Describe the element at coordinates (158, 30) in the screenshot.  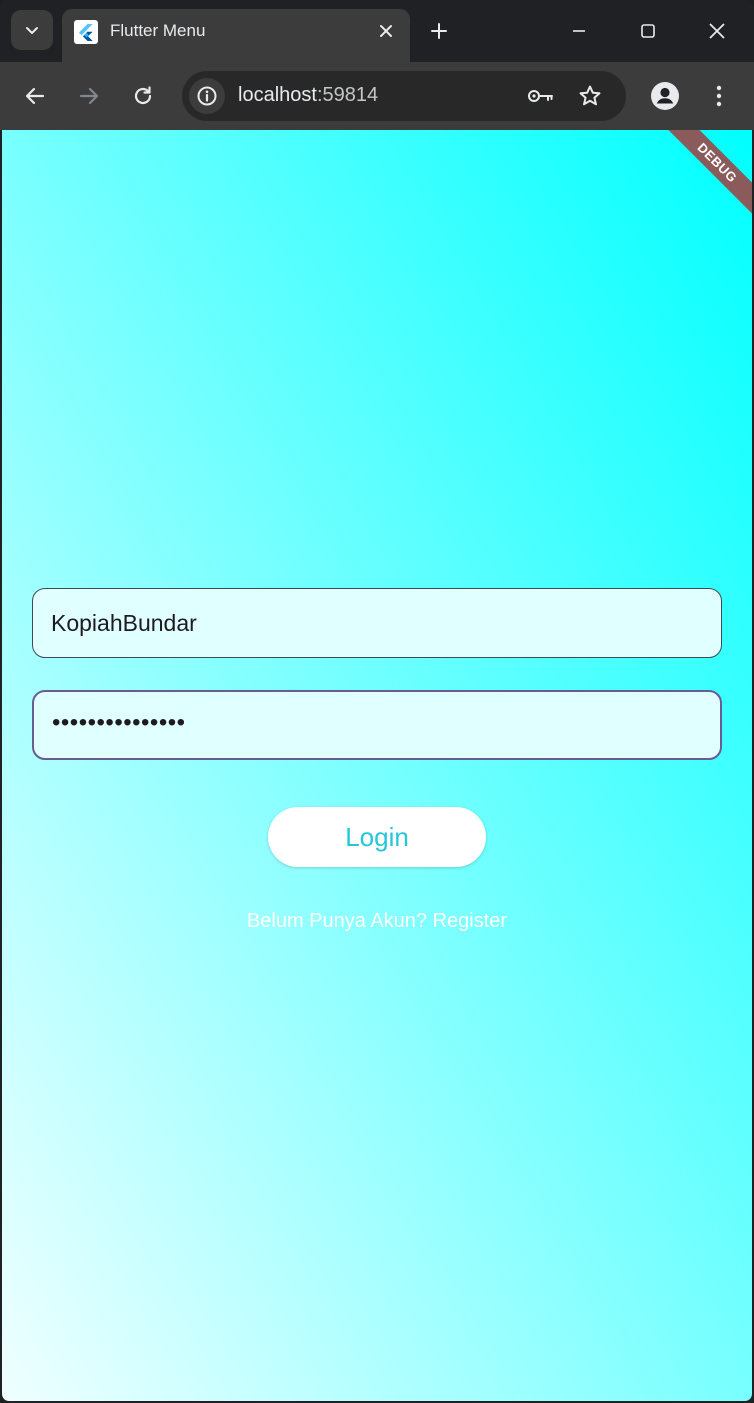
I see `tab-title: Flutter Menu` at that location.